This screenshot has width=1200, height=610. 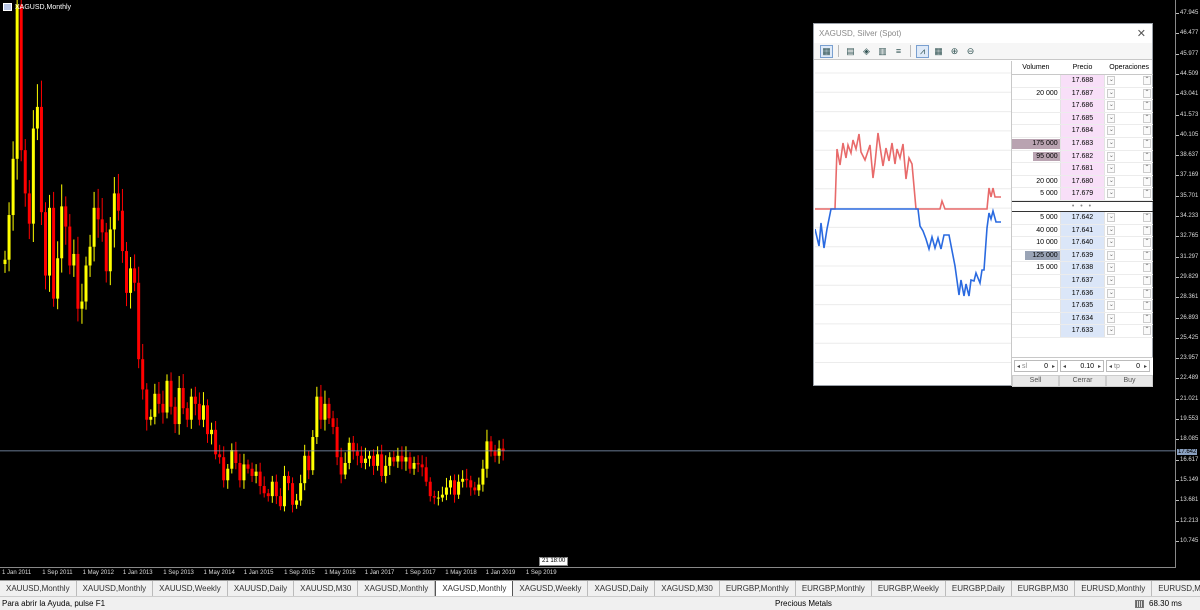 I want to click on bid-row: 40 000 17.641 ⌄ ⌃, so click(x=1082, y=231).